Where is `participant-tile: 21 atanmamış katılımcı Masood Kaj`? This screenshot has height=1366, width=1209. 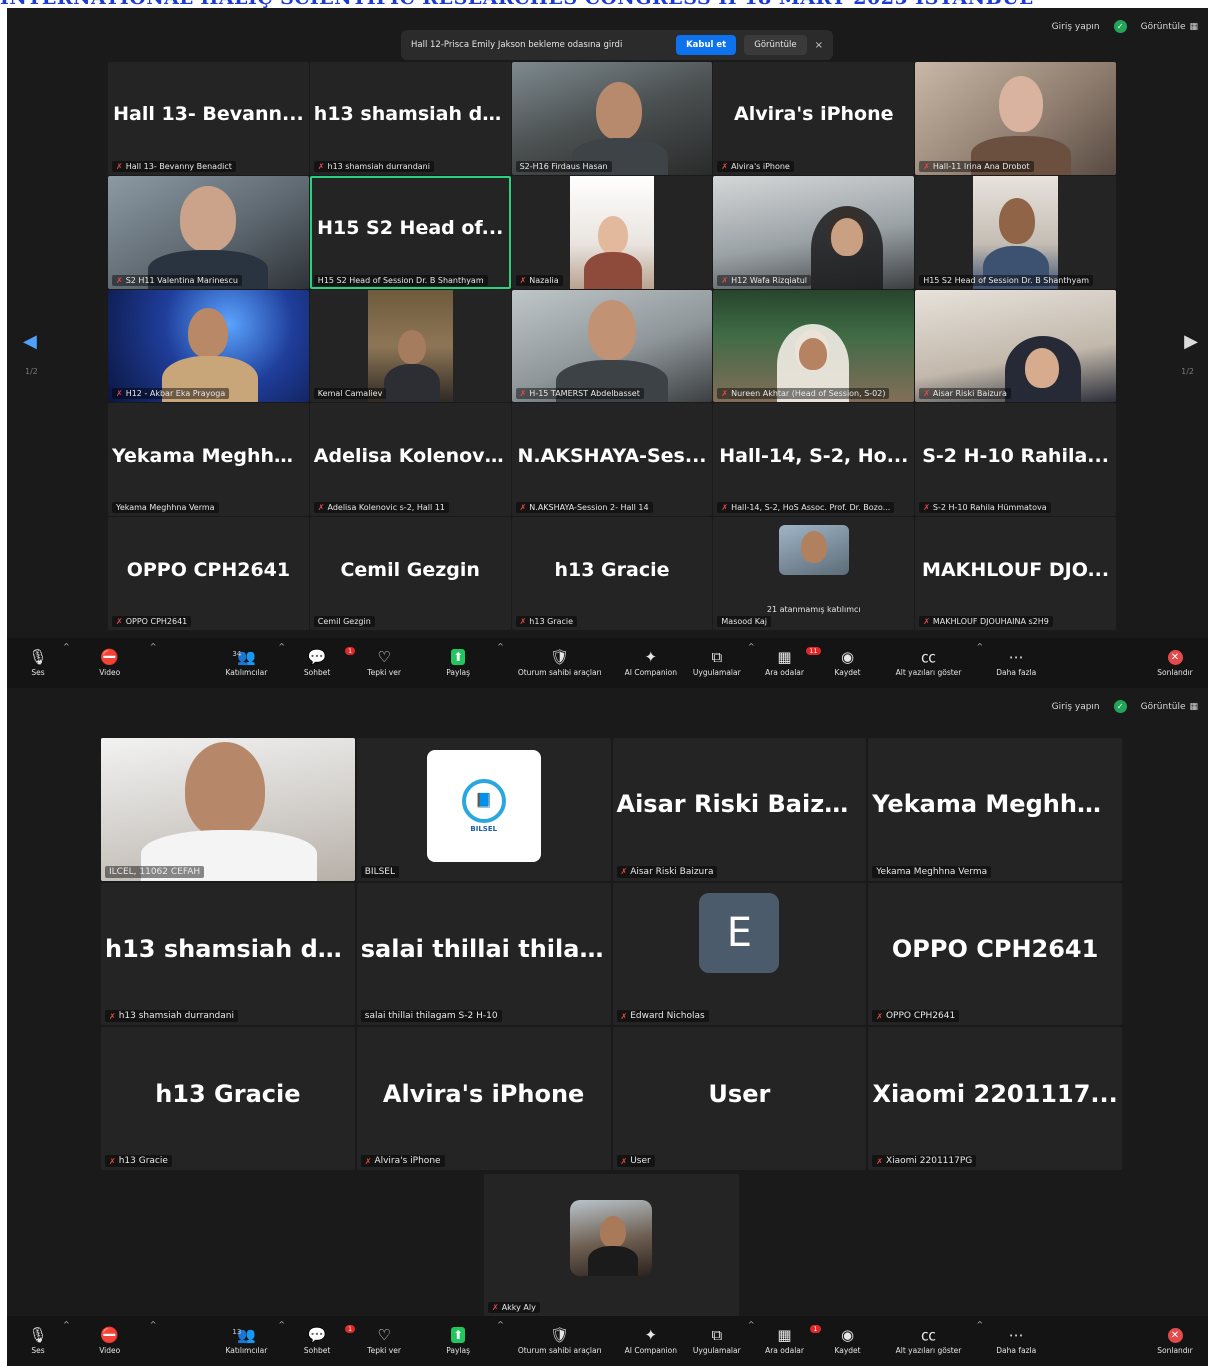
participant-tile: 21 atanmamış katılımcı Masood Kaj is located at coordinates (814, 573).